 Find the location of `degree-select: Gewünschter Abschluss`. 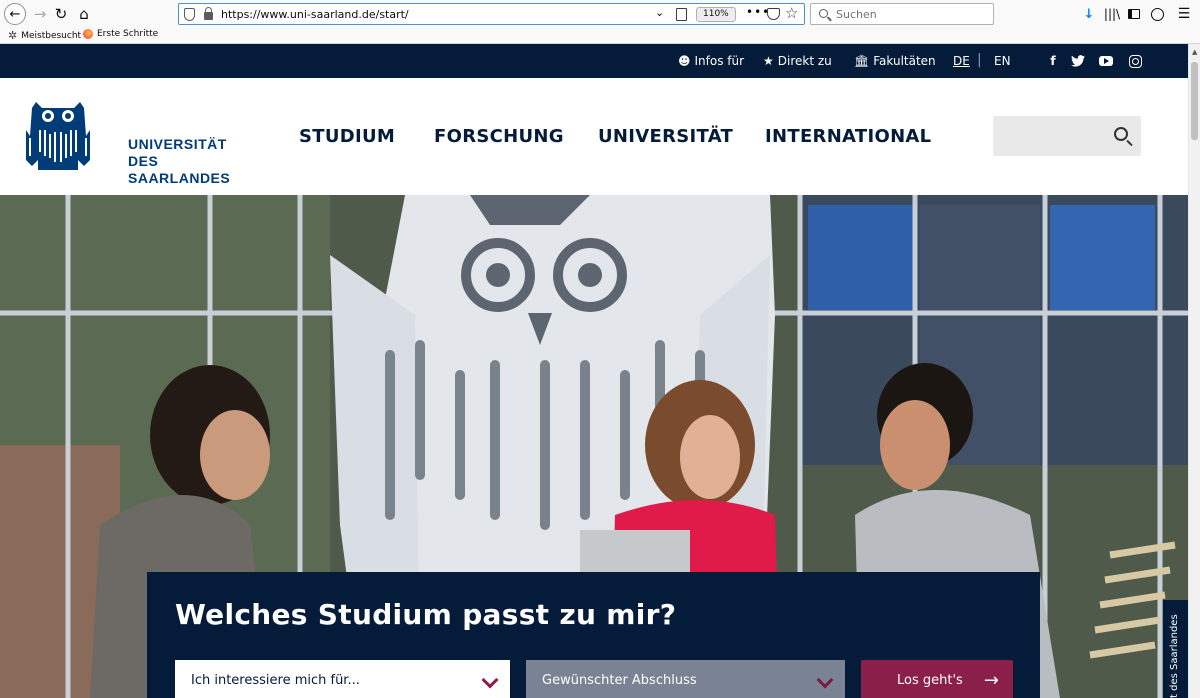

degree-select: Gewünschter Abschluss is located at coordinates (685, 679).